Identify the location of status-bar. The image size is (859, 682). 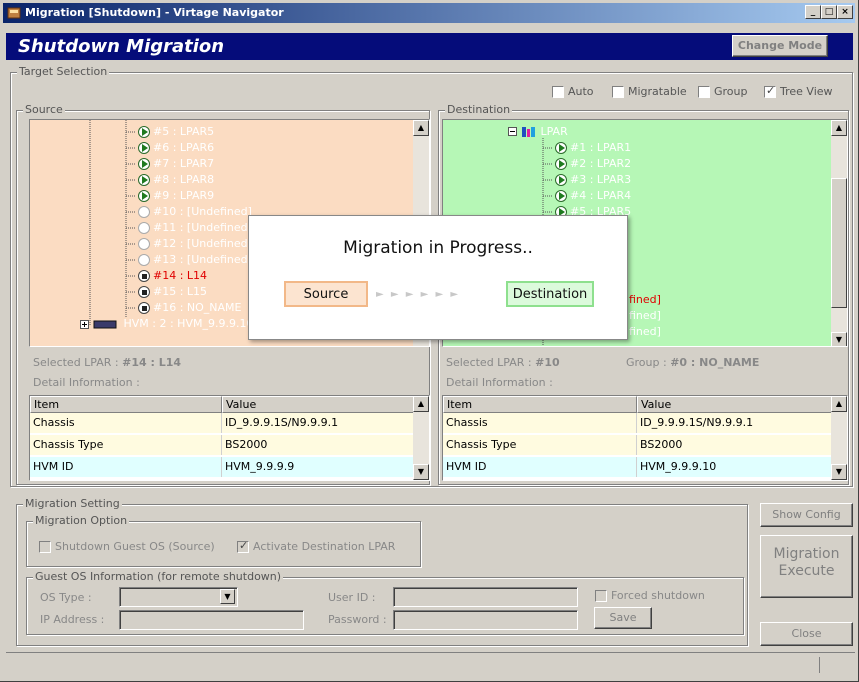
(430, 664).